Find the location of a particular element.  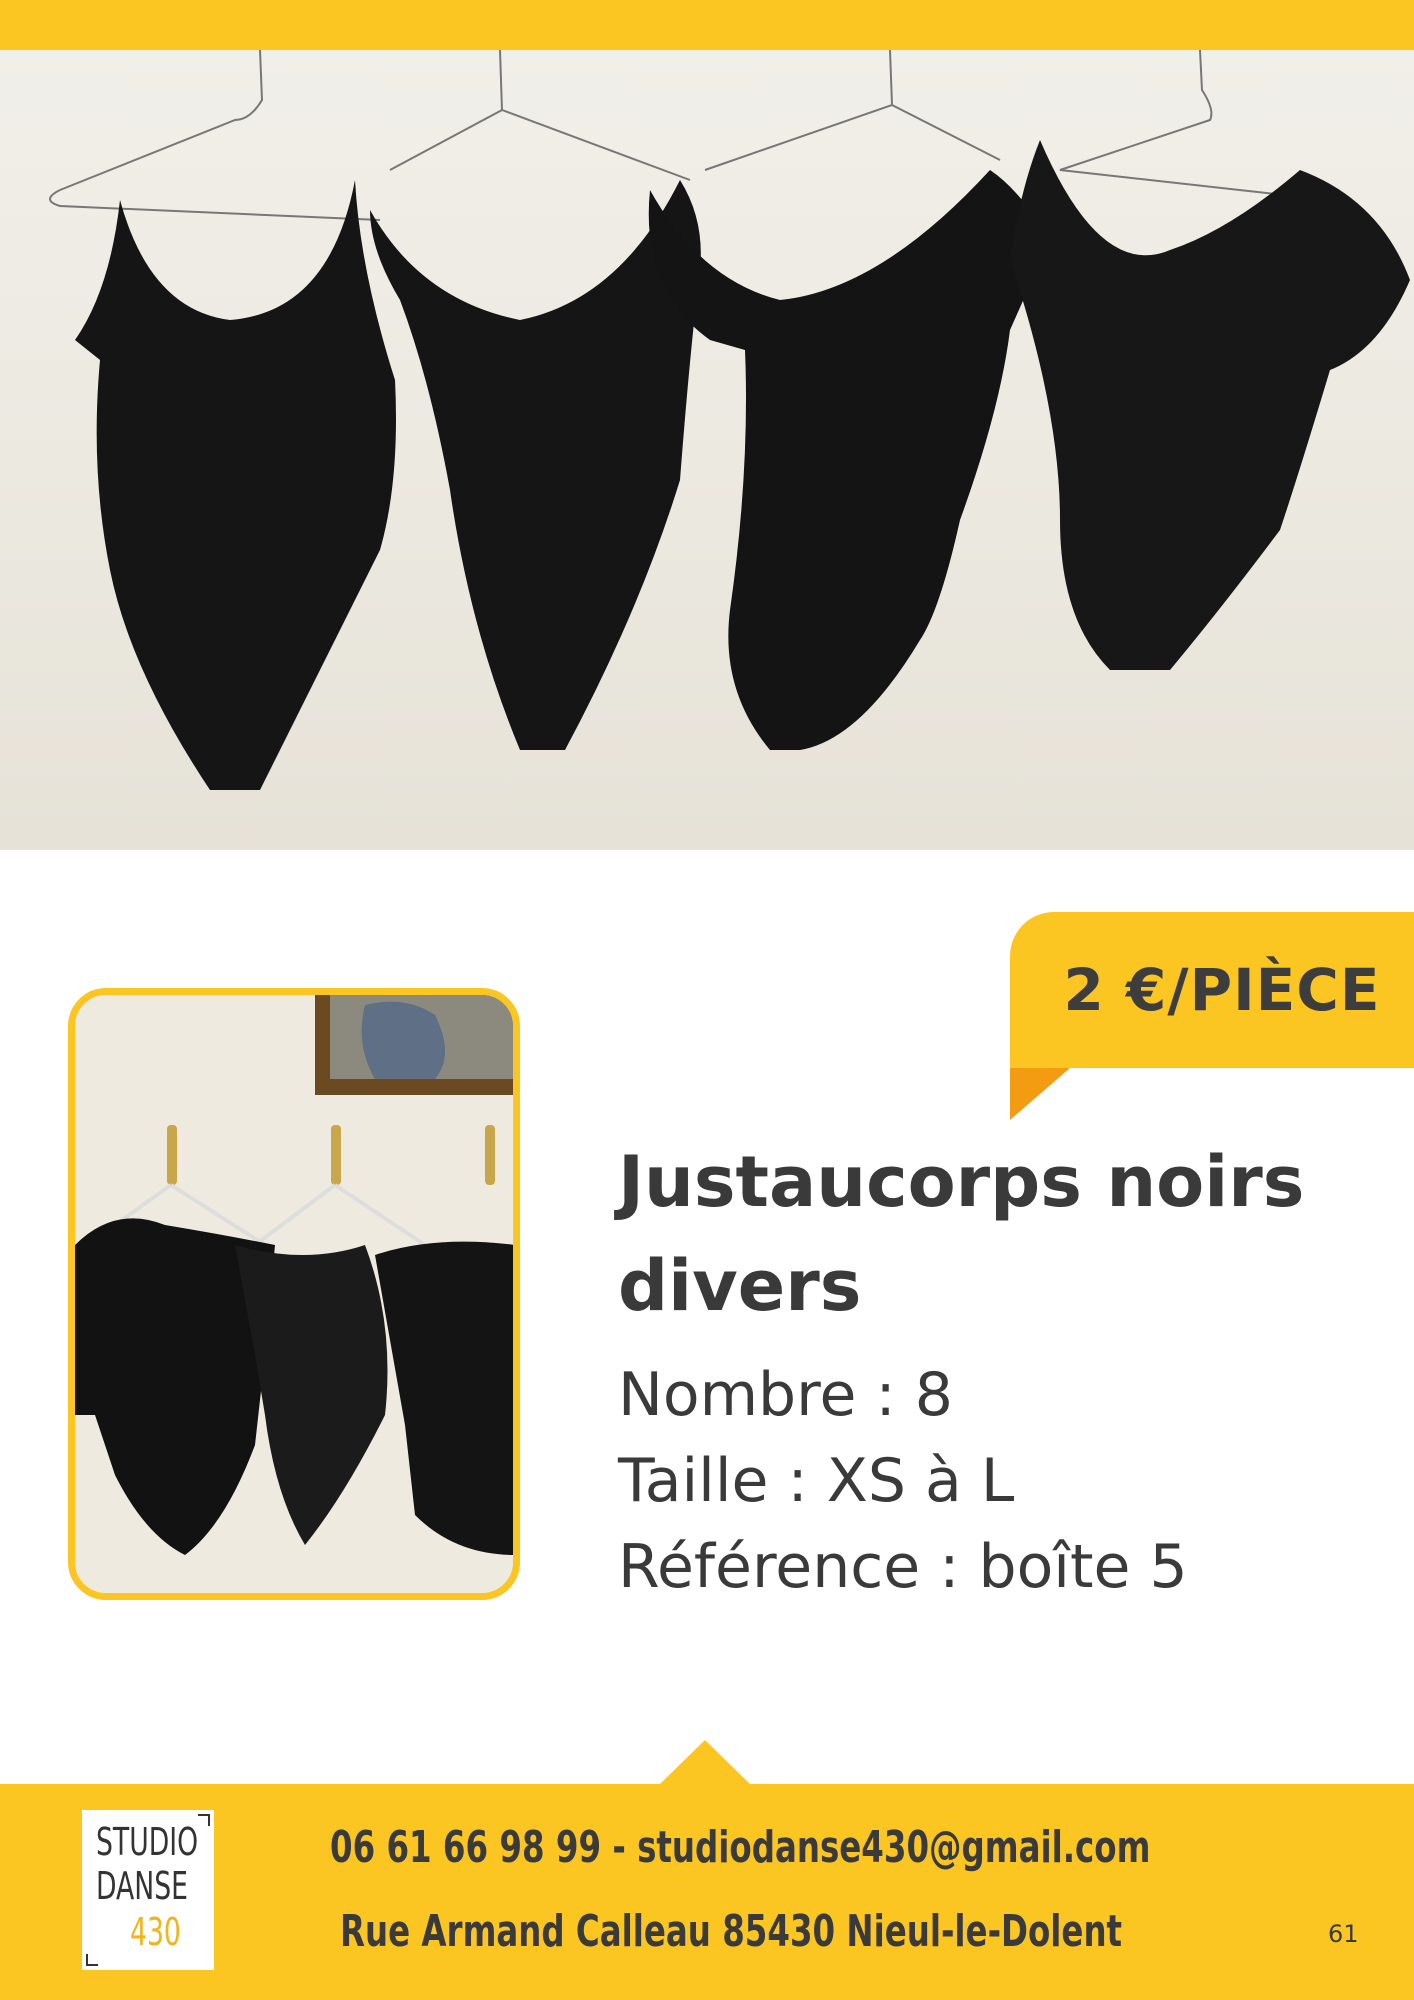

thumbnail-photo is located at coordinates (294, 1294).